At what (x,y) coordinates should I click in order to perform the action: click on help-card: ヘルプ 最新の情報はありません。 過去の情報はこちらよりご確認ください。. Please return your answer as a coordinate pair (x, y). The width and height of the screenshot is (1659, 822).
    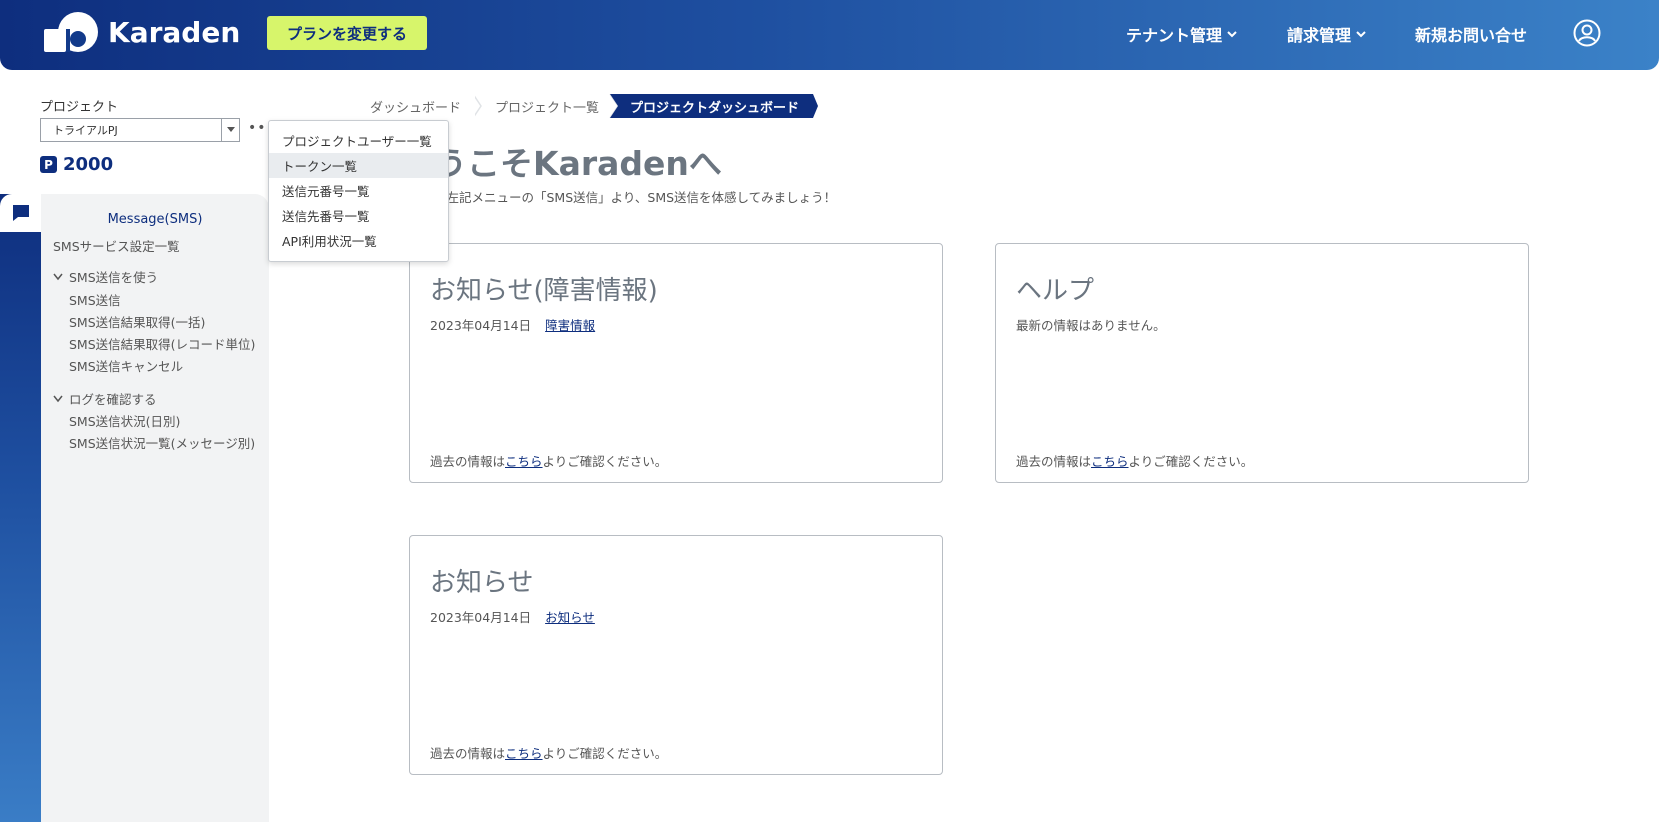
    Looking at the image, I should click on (1262, 363).